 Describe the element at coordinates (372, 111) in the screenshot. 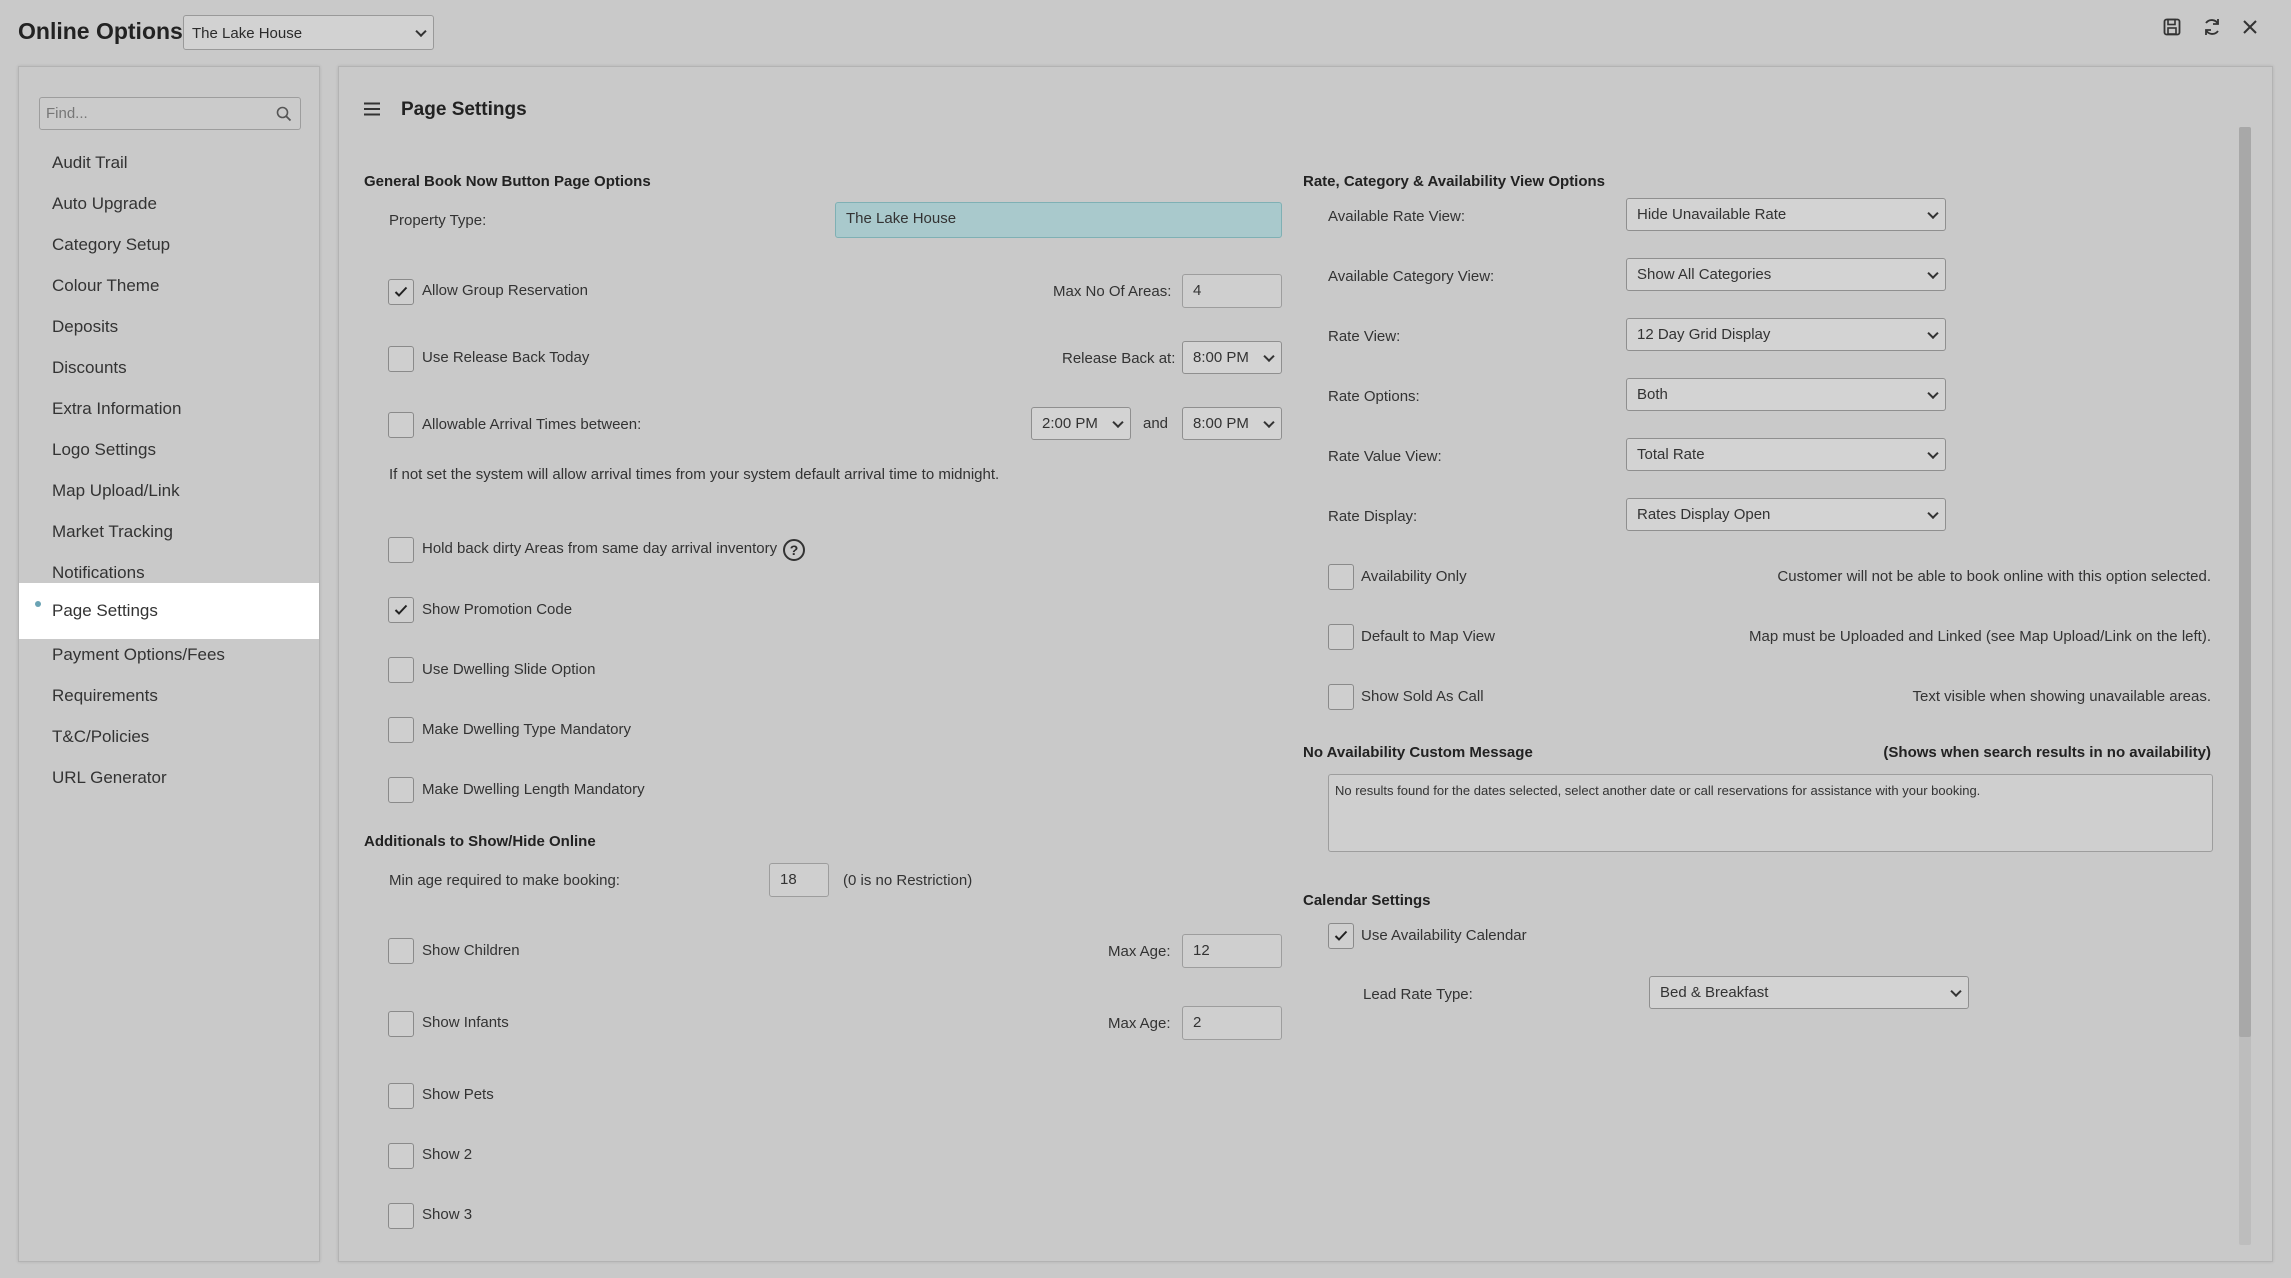

I see `menu-icon` at that location.